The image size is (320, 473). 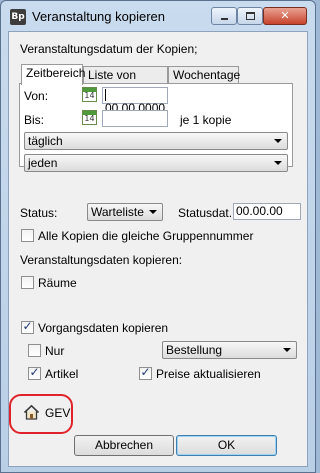 I want to click on nur-select-value: Bestellung, so click(x=194, y=350).